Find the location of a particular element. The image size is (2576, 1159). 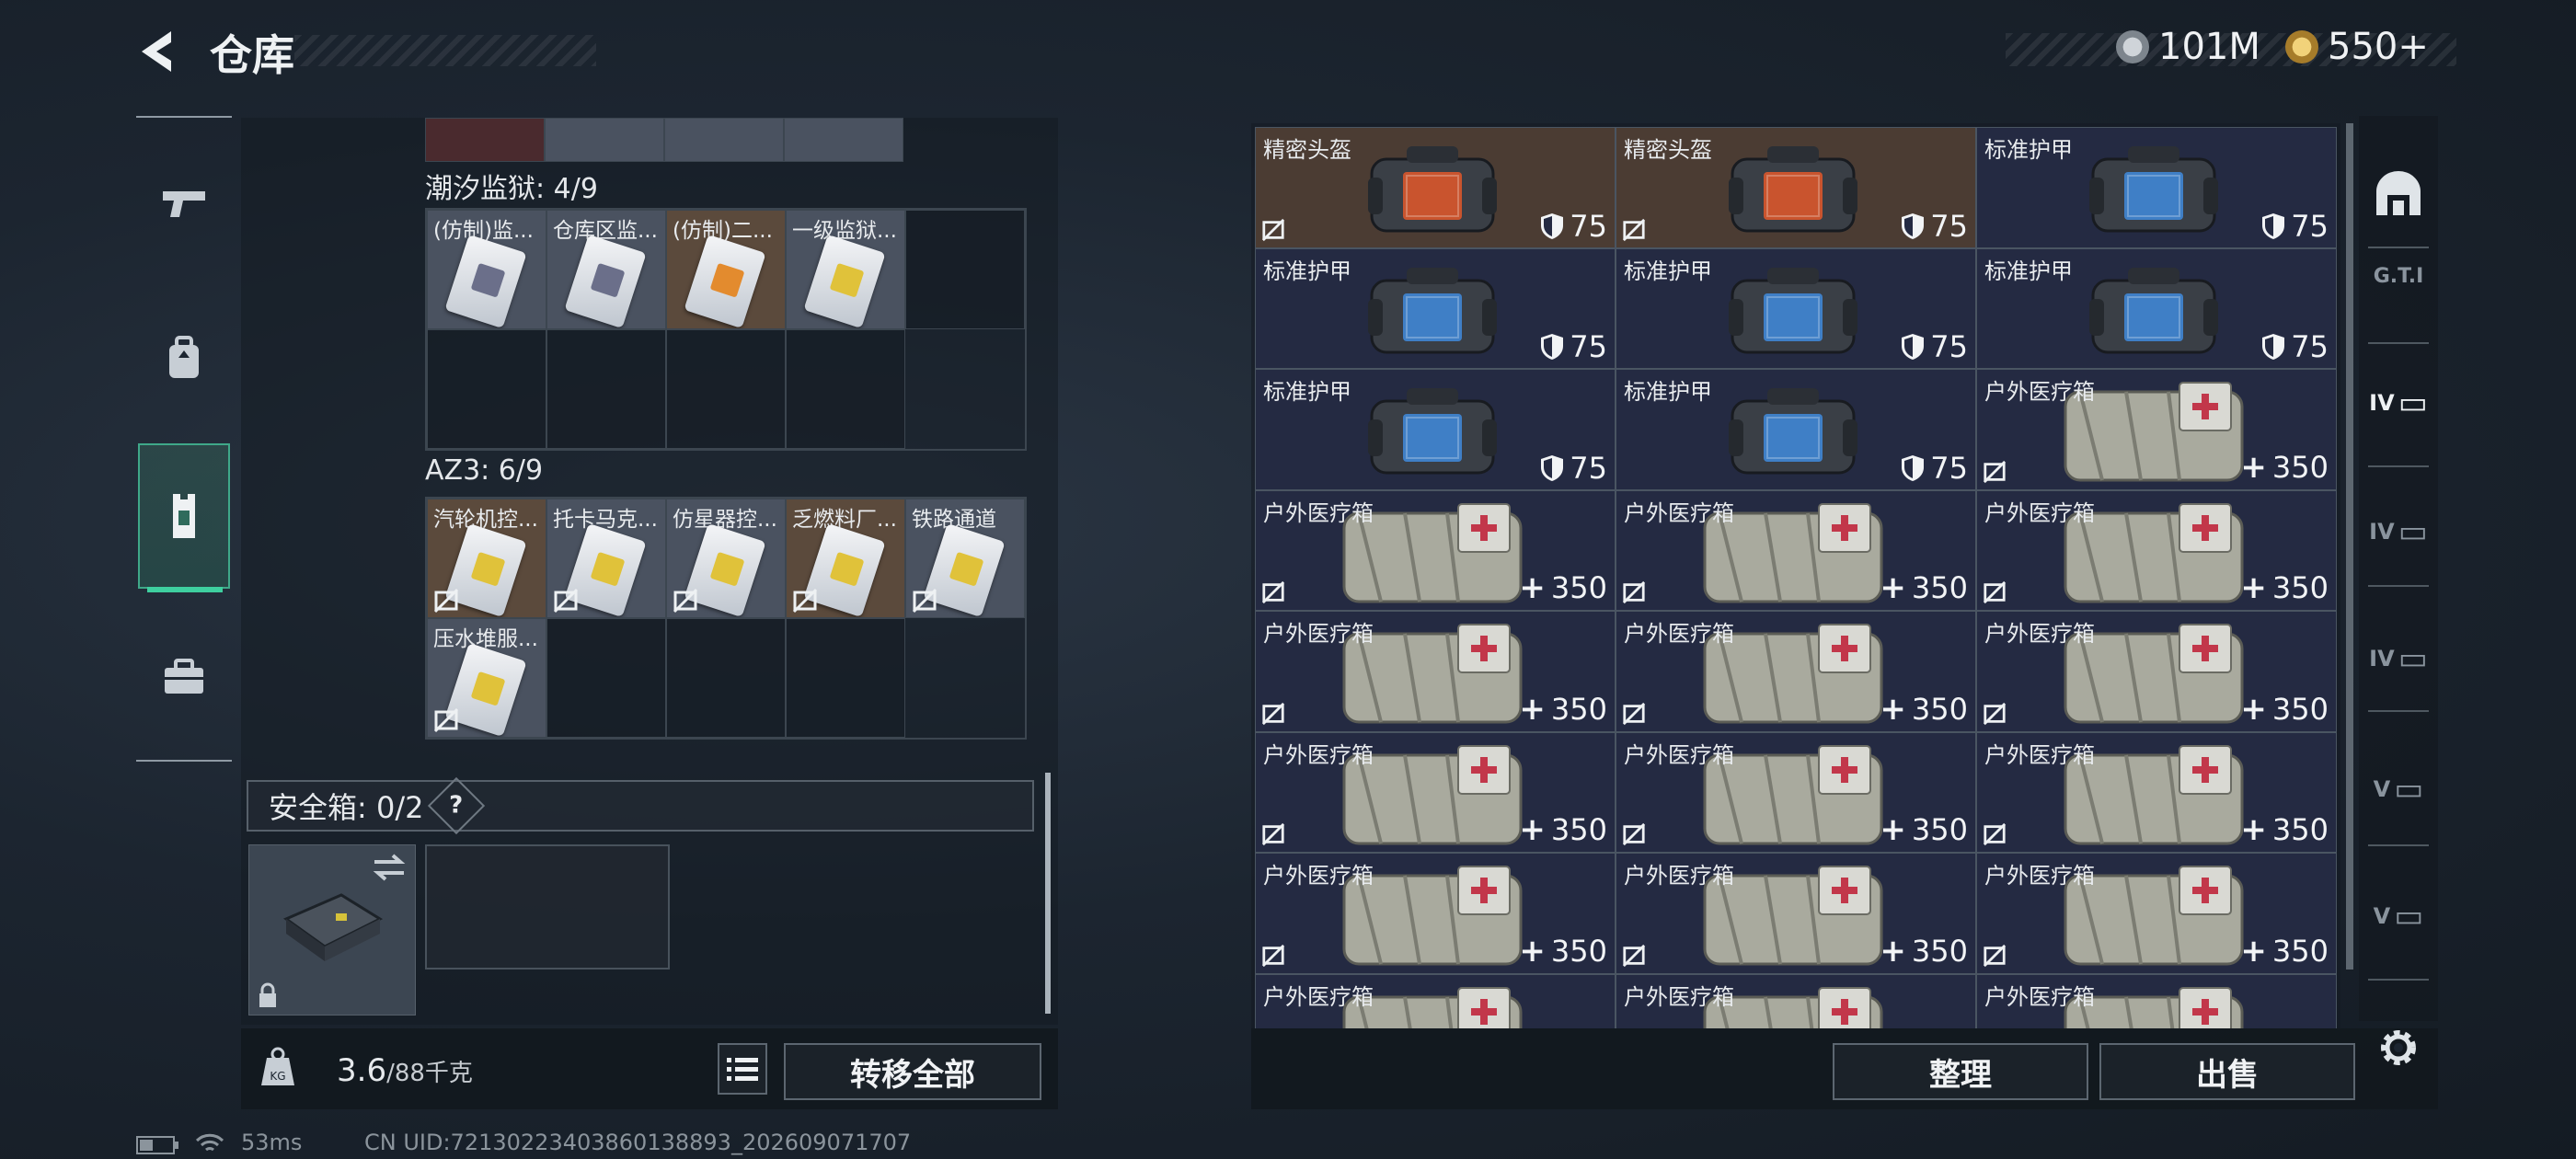

category-equipment is located at coordinates (184, 359).